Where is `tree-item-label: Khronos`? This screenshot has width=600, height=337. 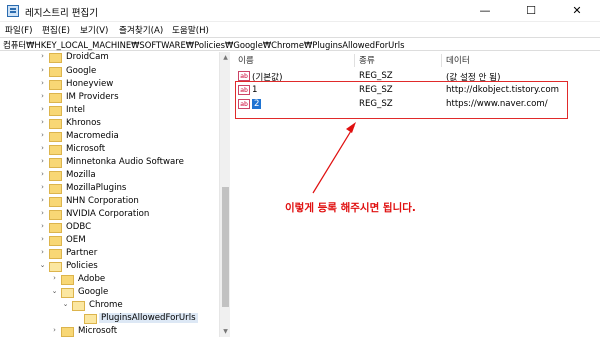
tree-item-label: Khronos is located at coordinates (83, 123).